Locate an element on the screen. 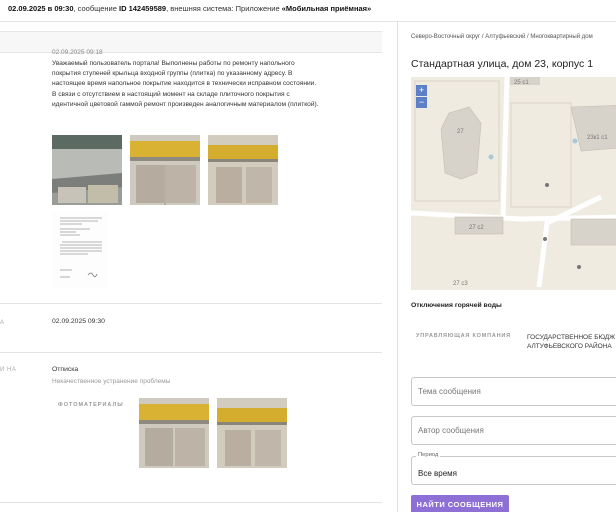 The height and width of the screenshot is (512, 616). header-date: 02.09.2025 в 09:30 is located at coordinates (41, 8).